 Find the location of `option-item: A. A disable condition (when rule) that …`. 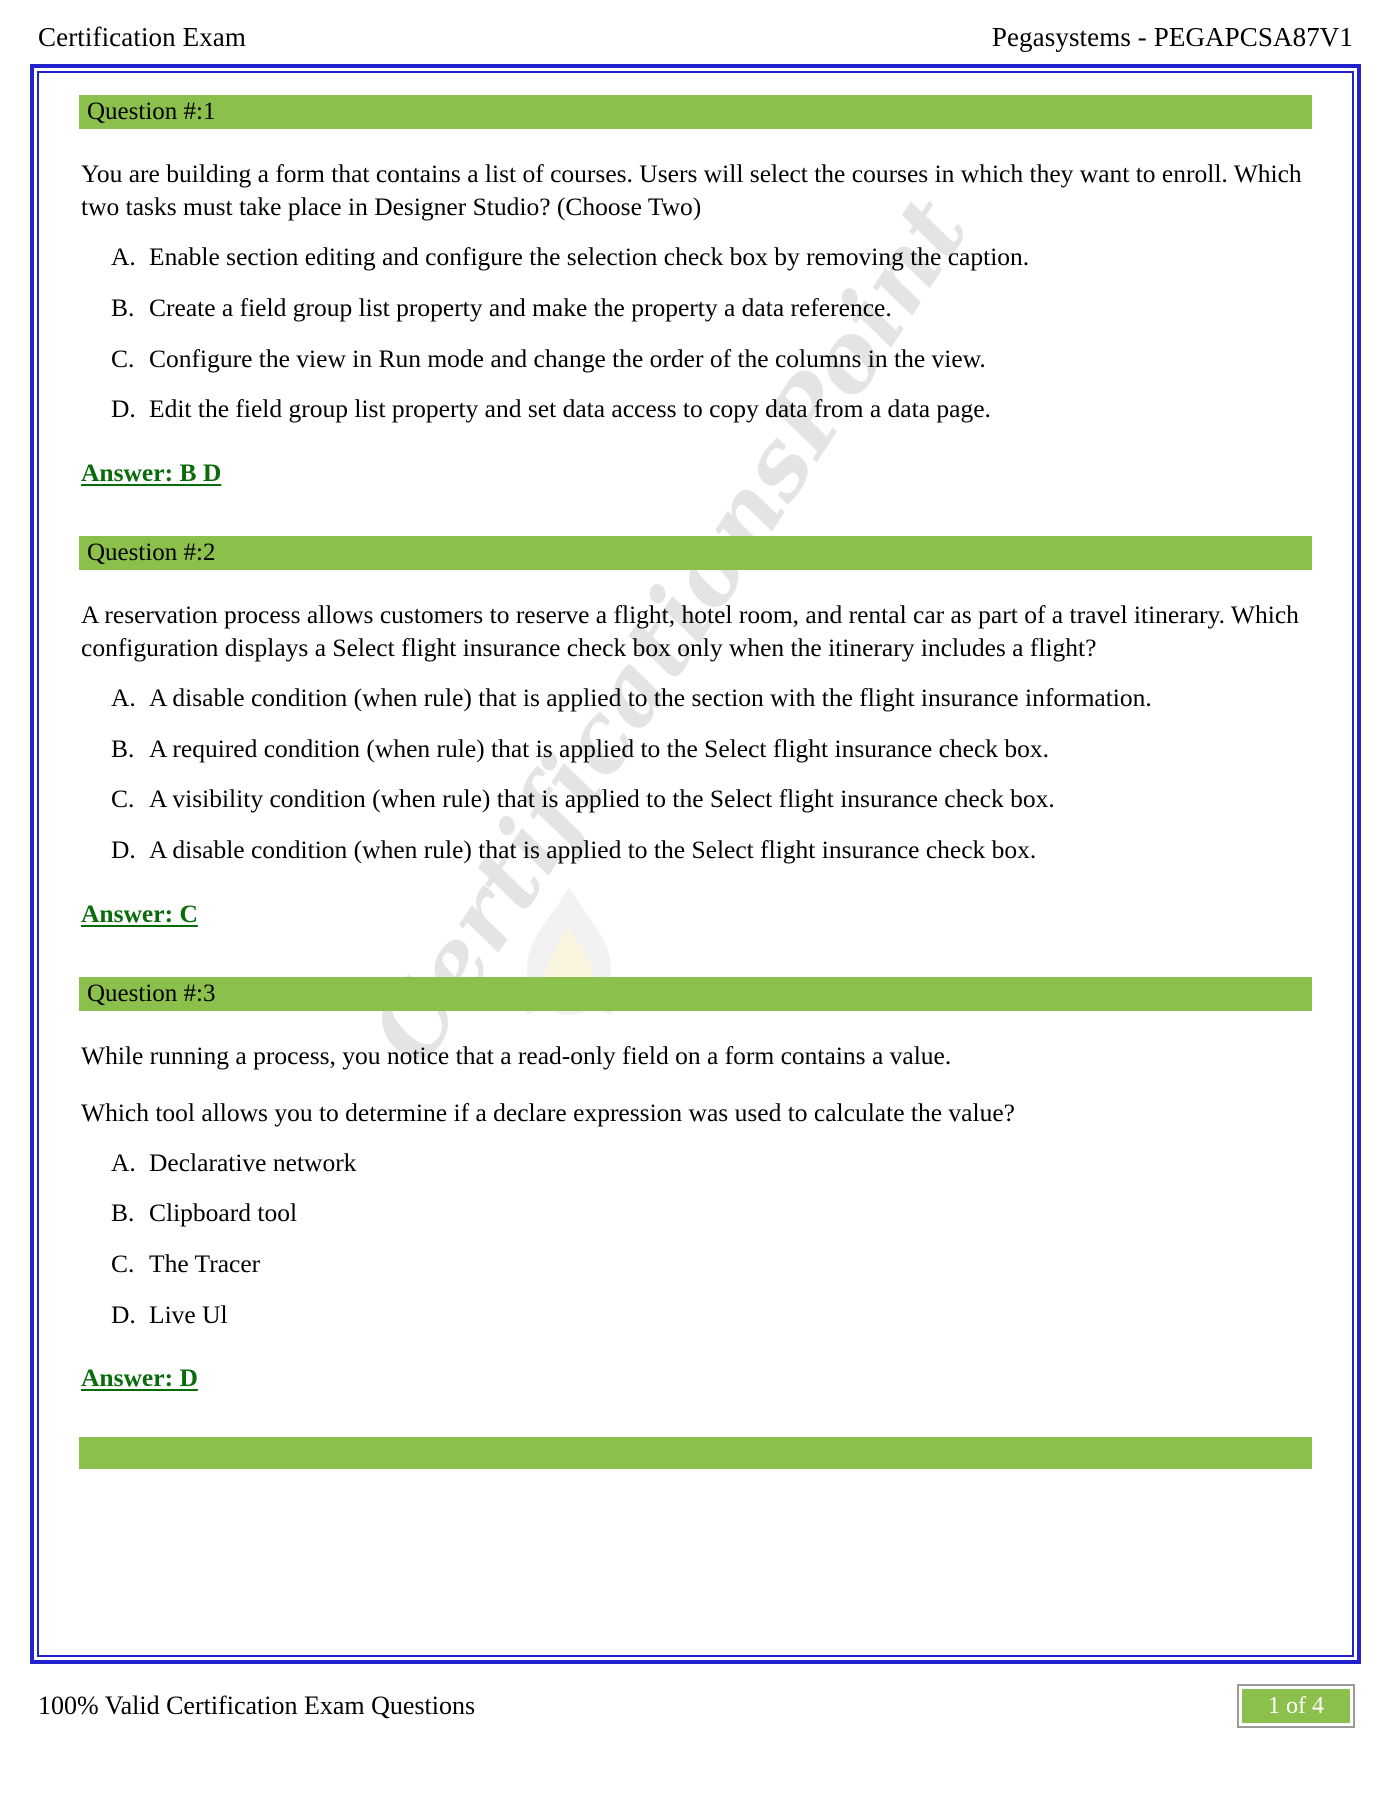

option-item: A. A disable condition (when rule) that … is located at coordinates (695, 698).